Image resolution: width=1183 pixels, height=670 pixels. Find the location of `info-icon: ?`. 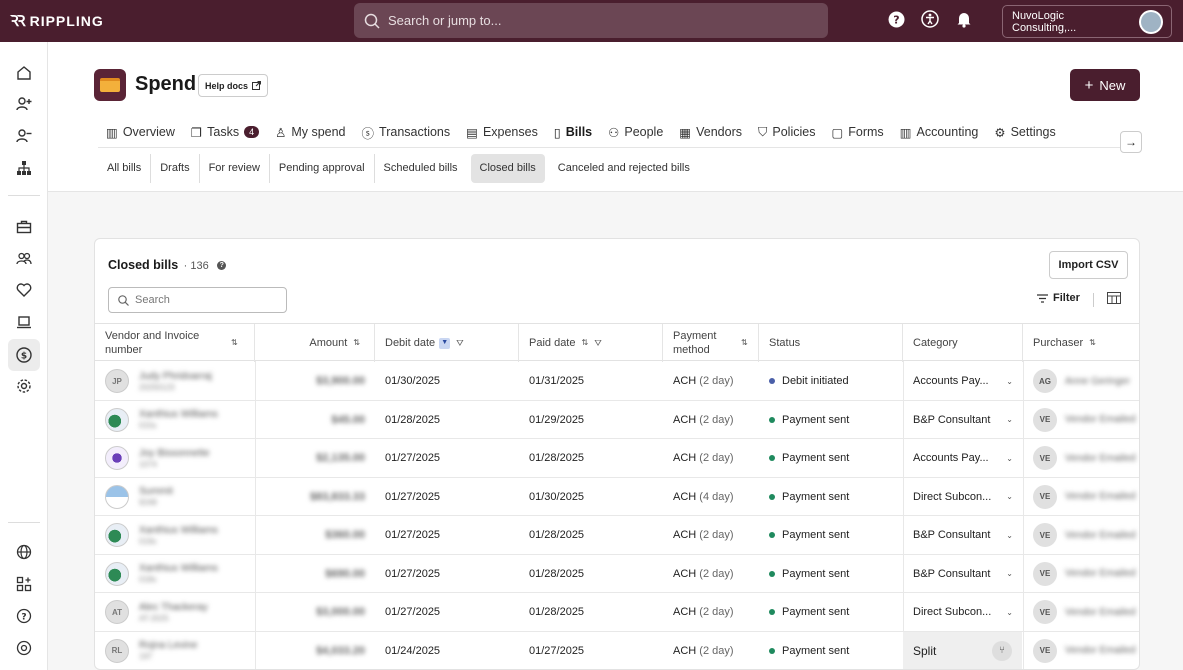

info-icon: ? is located at coordinates (222, 266).